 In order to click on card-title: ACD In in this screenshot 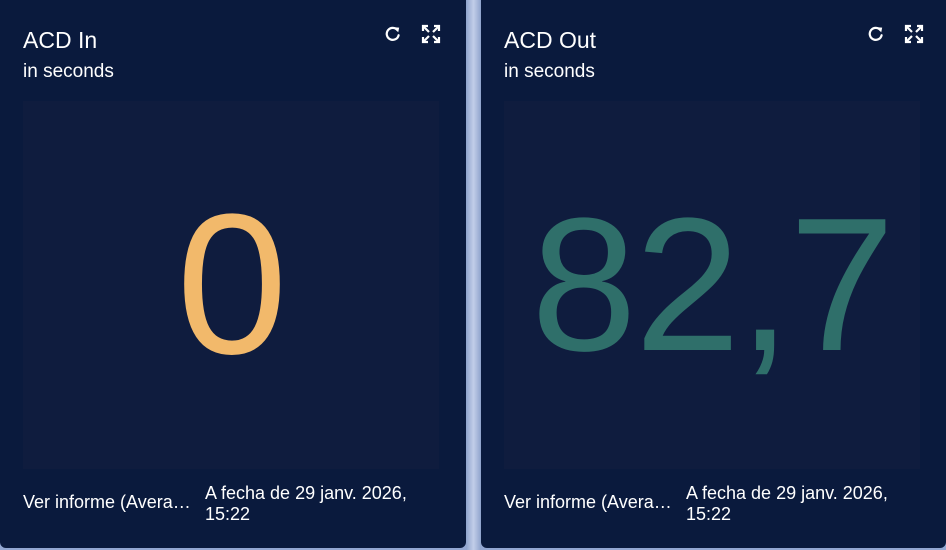, I will do `click(60, 40)`.